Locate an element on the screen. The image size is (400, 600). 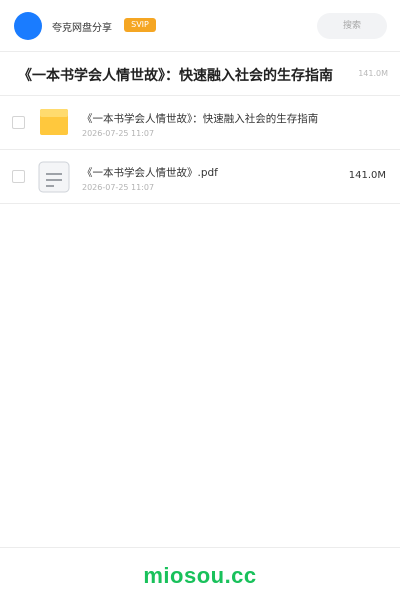
file-row-folder: 《一本书学会人情世故》：快速融入社会的生存指南 2026-07-25 11:07 is located at coordinates (200, 123).